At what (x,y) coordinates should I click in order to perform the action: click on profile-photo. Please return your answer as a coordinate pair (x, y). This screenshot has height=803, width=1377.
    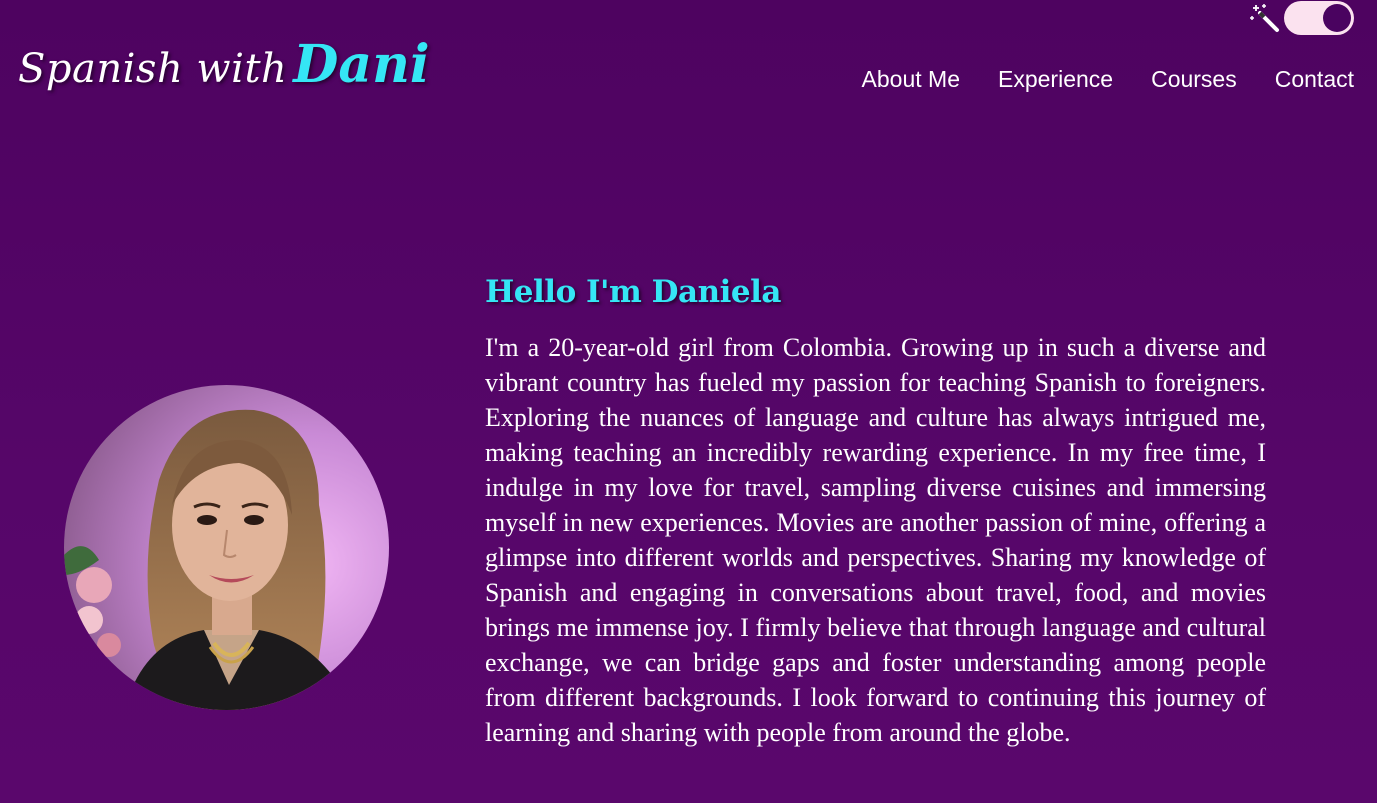
    Looking at the image, I should click on (226, 547).